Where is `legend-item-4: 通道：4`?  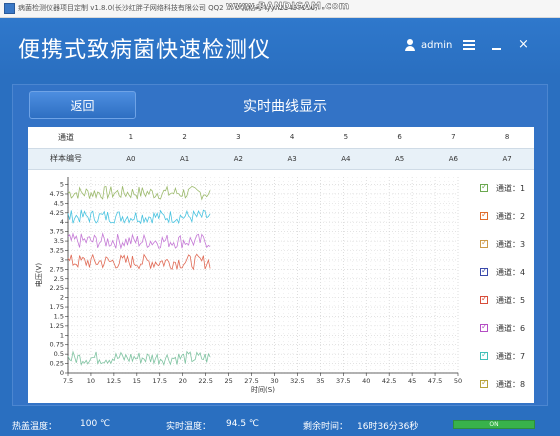
legend-item-4: 通道：4 is located at coordinates (502, 272).